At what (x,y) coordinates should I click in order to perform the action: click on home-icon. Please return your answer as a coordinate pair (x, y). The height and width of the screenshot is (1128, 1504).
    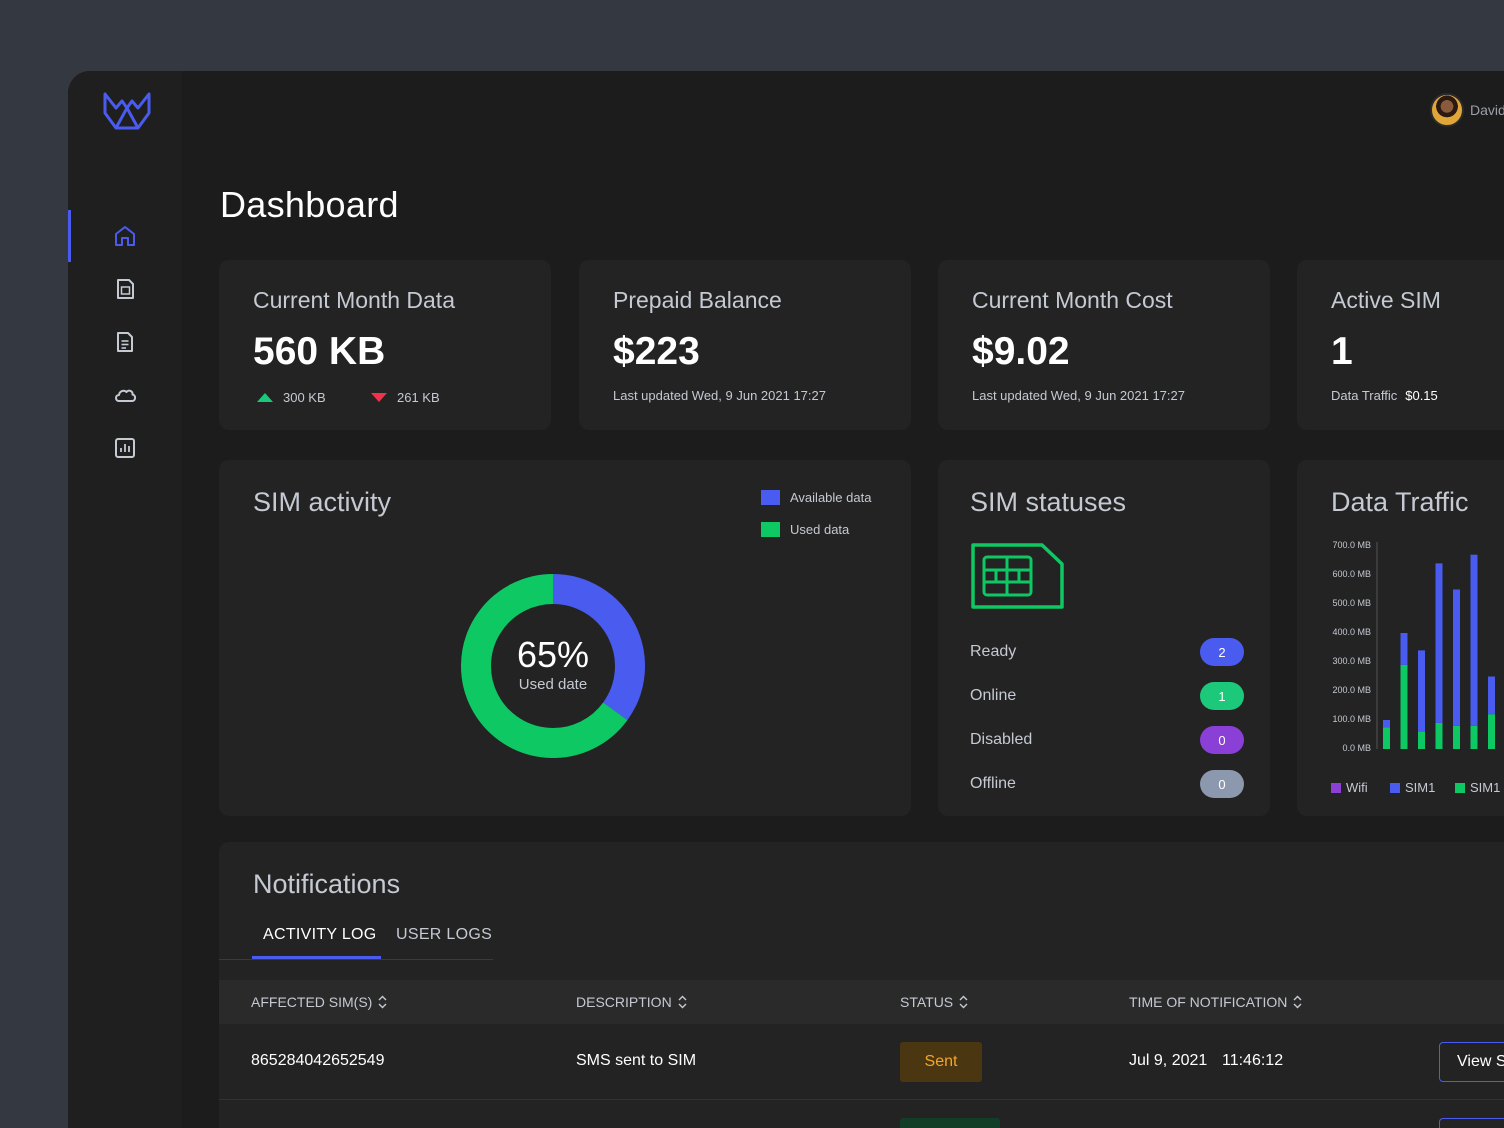
    Looking at the image, I should click on (125, 236).